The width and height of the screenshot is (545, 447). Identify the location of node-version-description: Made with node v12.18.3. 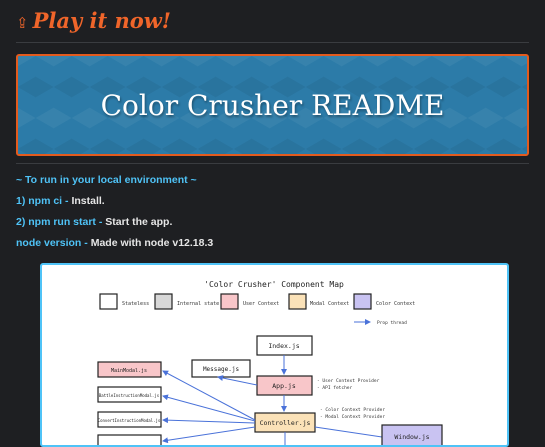
(152, 243).